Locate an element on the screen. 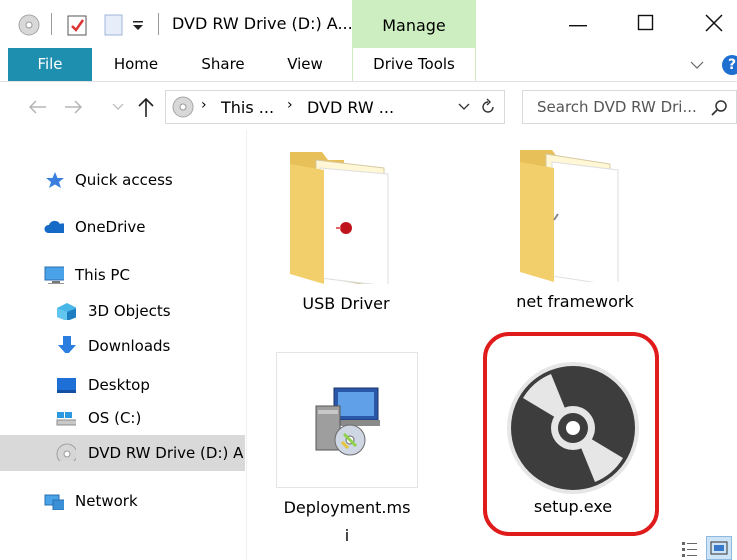 The width and height of the screenshot is (737, 560). file-name-line1: Deployment.ms is located at coordinates (347, 507).